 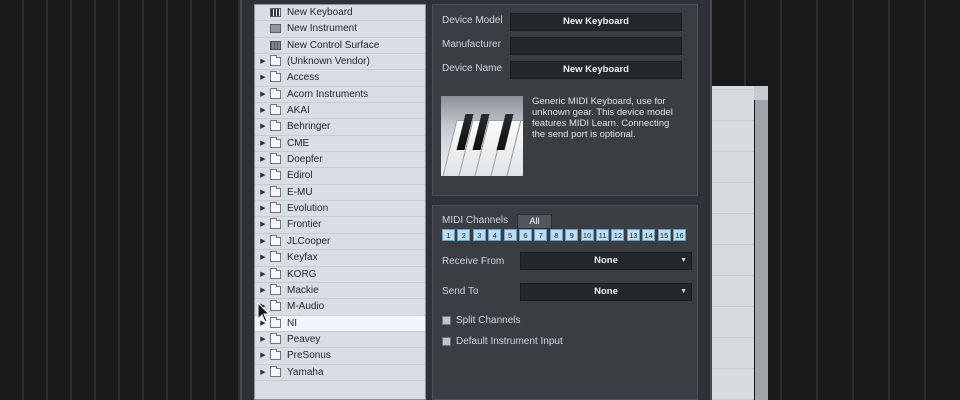 I want to click on list-item: ▶ Edirol, so click(x=340, y=176).